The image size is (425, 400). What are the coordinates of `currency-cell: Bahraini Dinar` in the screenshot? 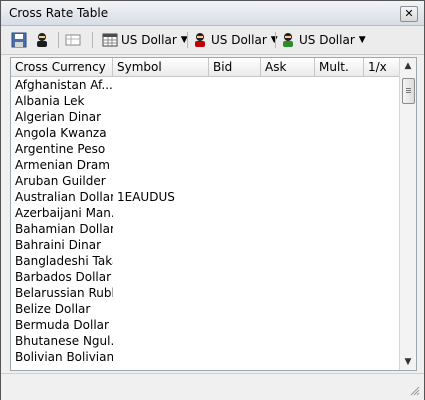 It's located at (58, 245).